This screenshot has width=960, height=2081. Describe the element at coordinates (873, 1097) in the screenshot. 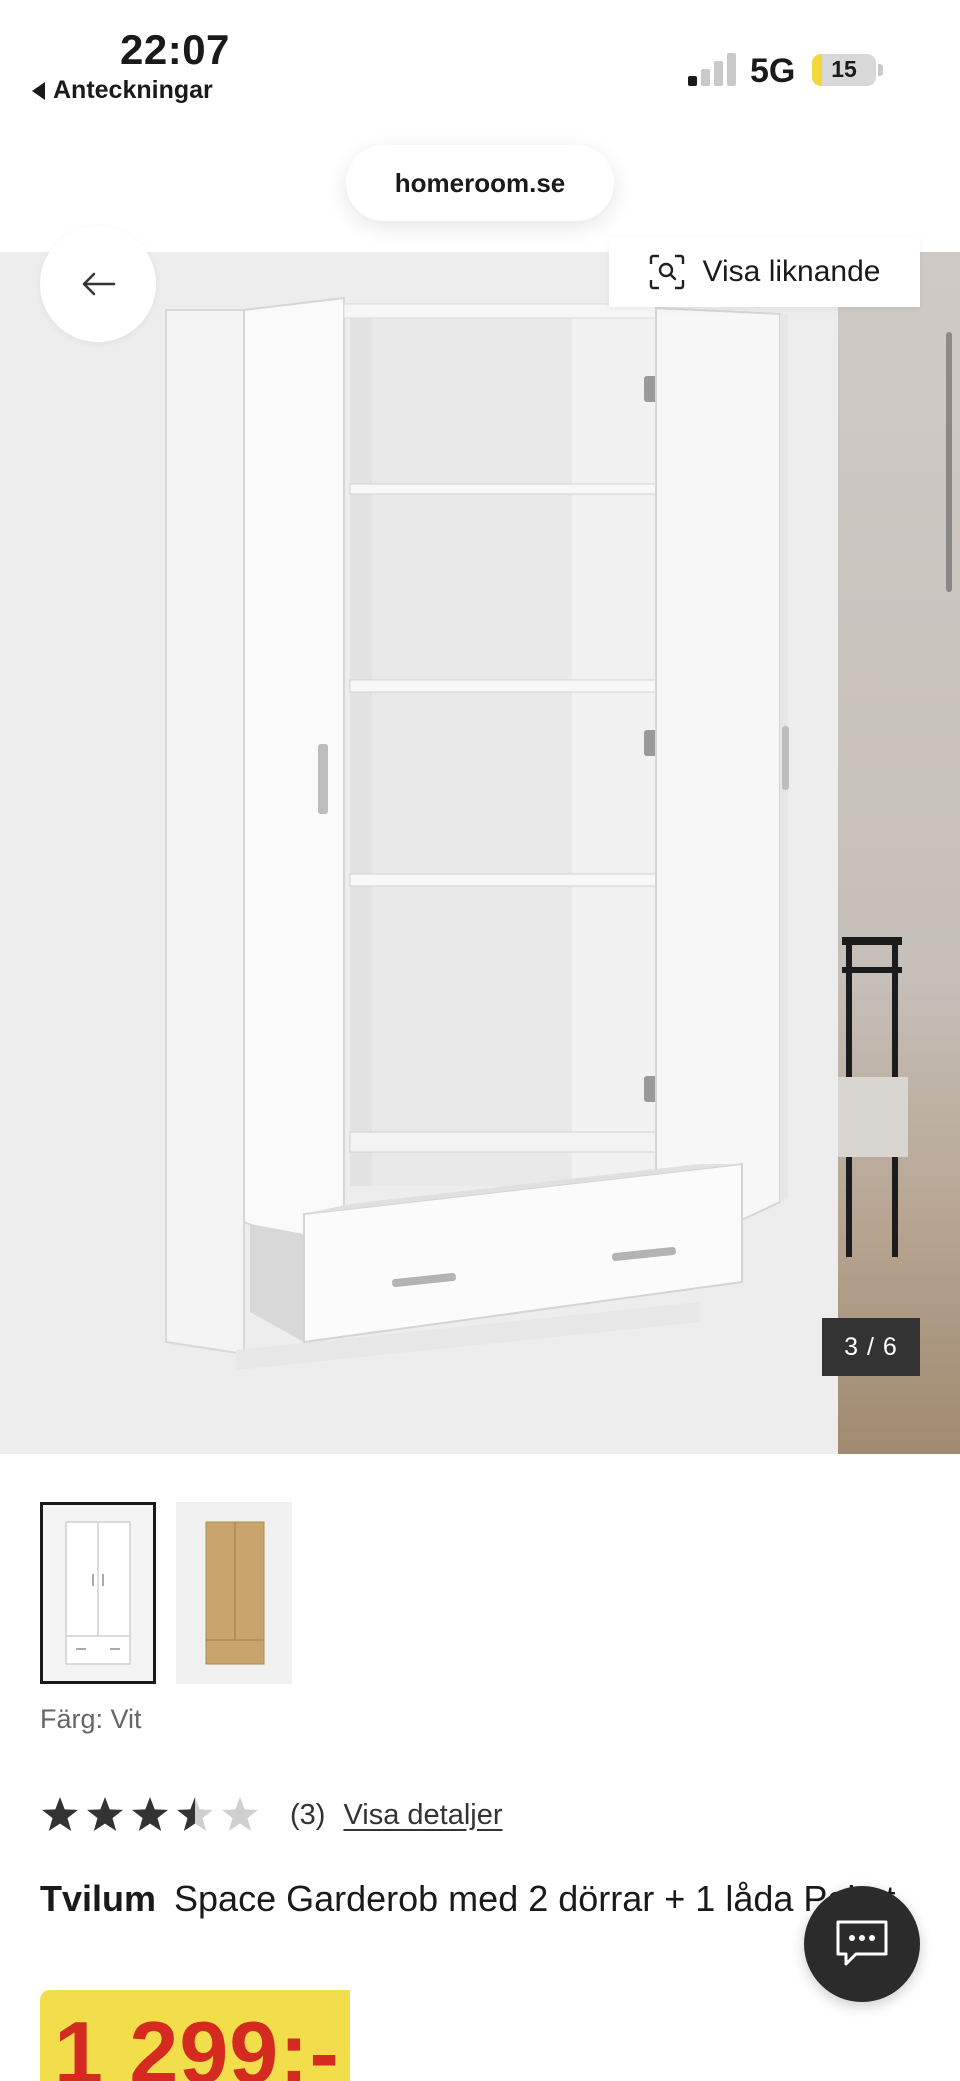

I see `chair-illustration` at that location.